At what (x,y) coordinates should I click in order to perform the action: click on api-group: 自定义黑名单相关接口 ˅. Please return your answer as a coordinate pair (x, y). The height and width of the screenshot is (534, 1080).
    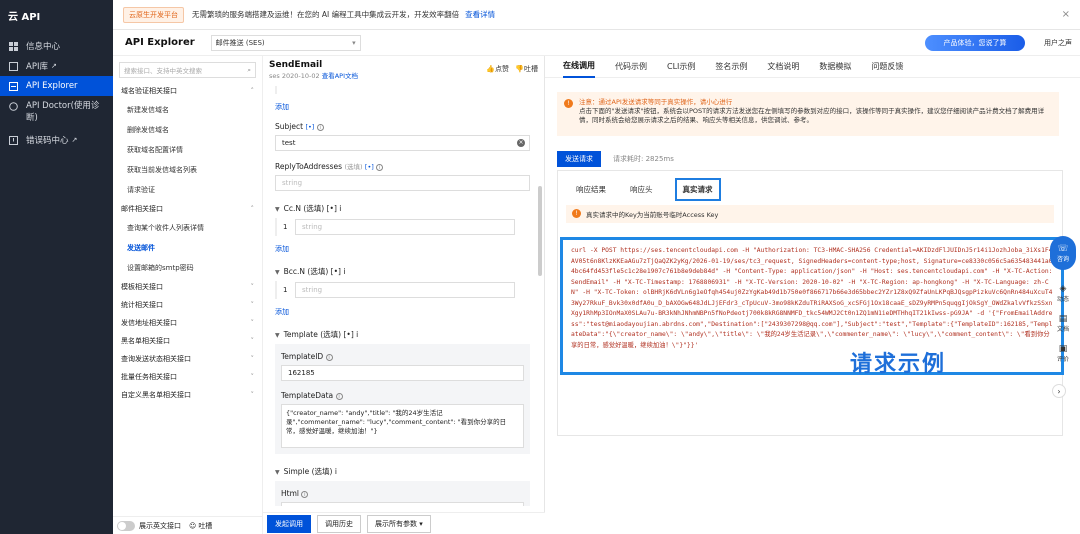
    Looking at the image, I should click on (187, 395).